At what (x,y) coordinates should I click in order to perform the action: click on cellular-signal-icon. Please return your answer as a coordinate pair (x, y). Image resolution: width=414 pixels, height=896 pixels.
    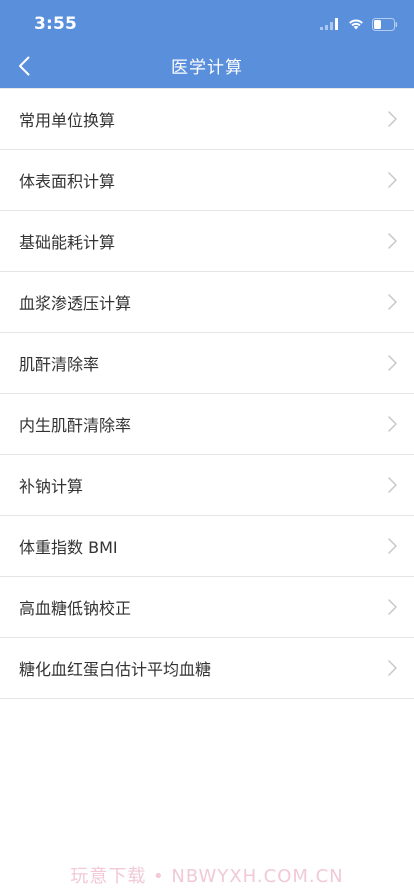
    Looking at the image, I should click on (329, 24).